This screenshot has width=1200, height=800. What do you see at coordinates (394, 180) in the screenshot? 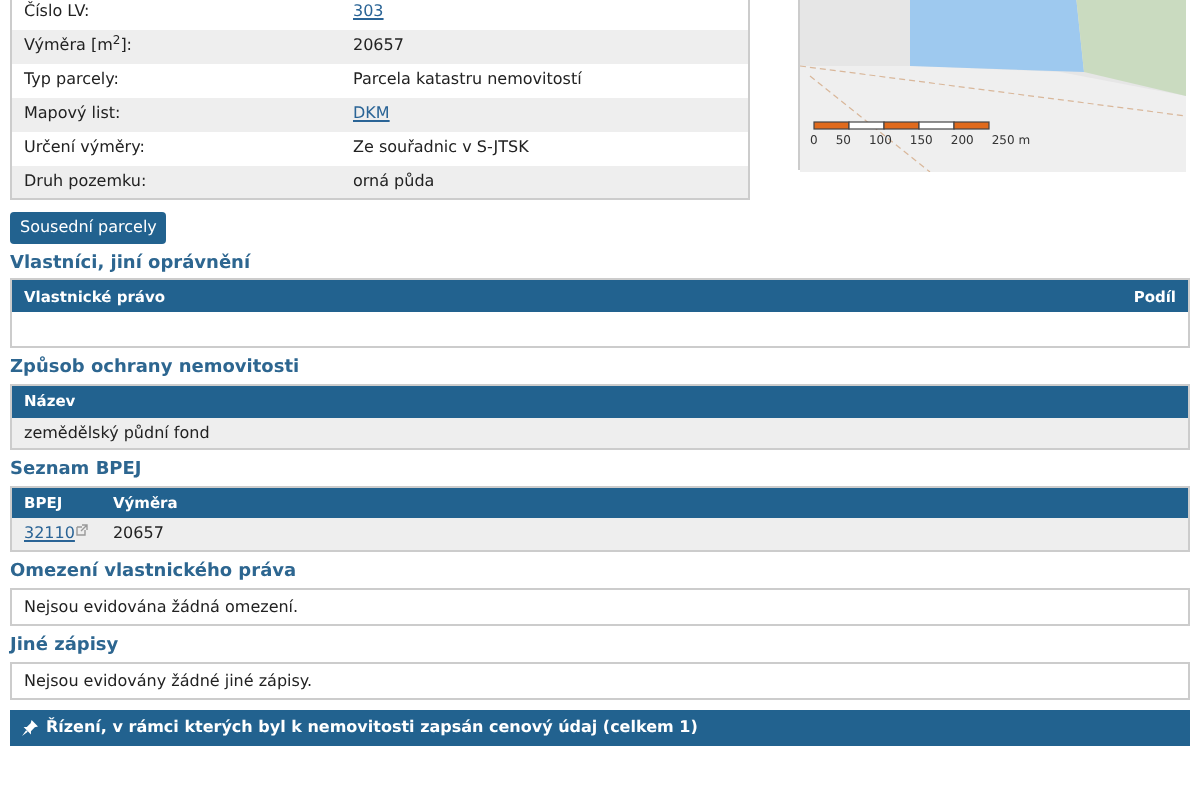
I see `field-value: orná půda` at bounding box center [394, 180].